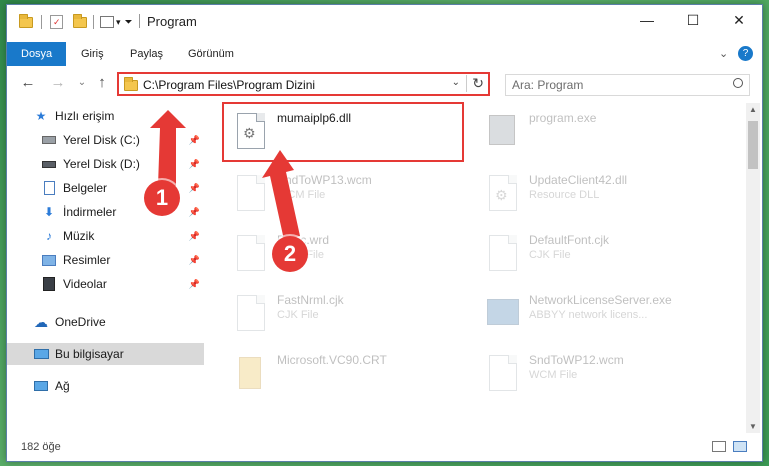  I want to click on annotation-arrows, so click(225, 175).